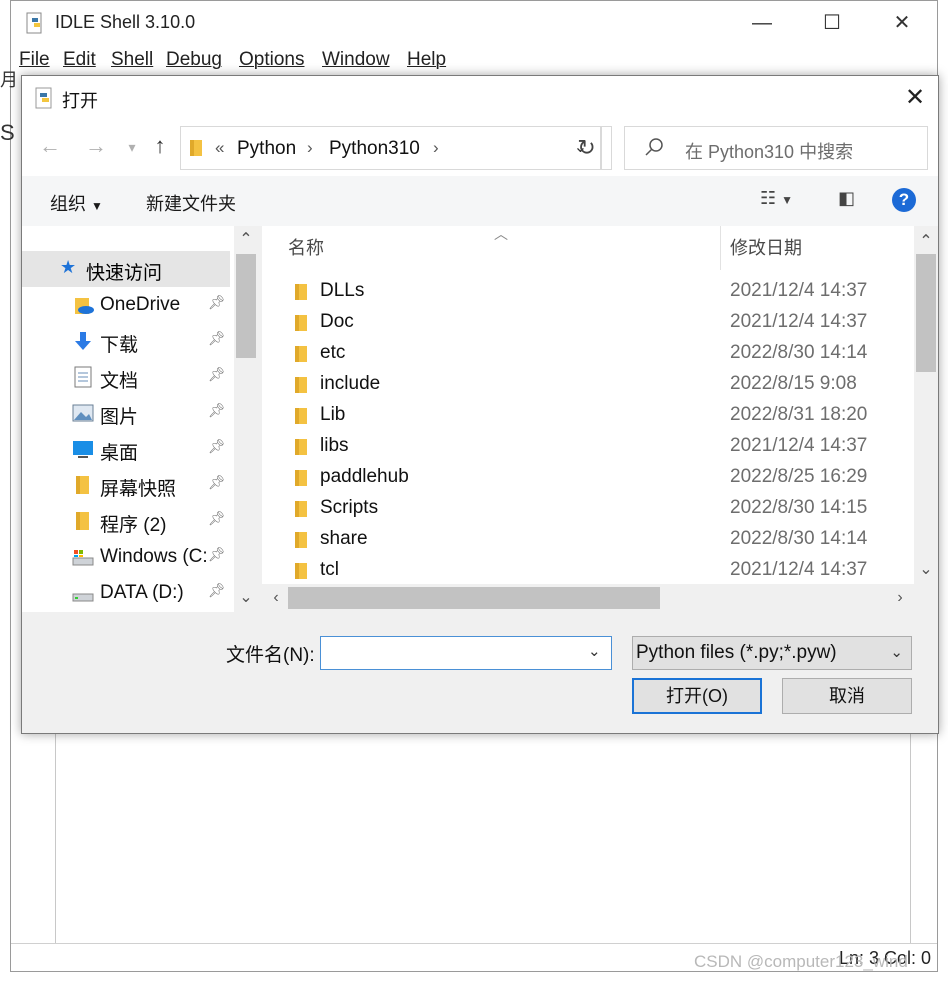  What do you see at coordinates (846, 198) in the screenshot?
I see `preview-pane-icon: ◧` at bounding box center [846, 198].